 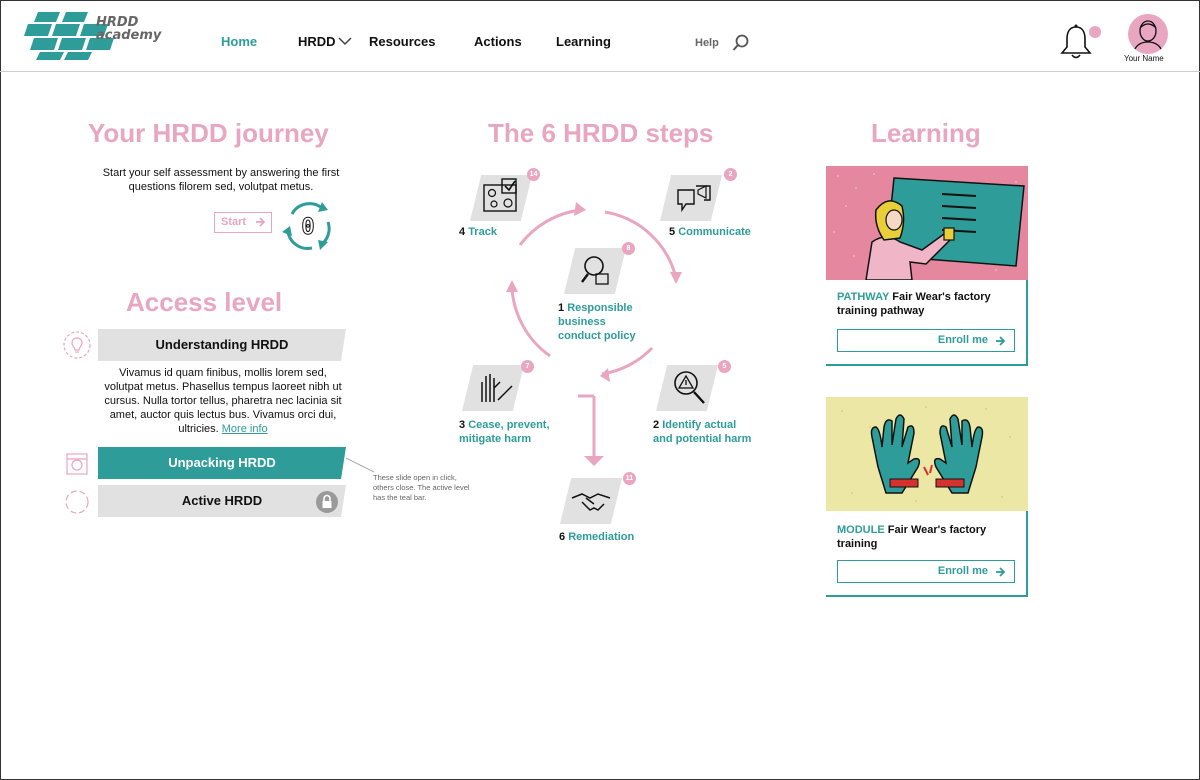 What do you see at coordinates (239, 41) in the screenshot?
I see `nav-home: Home` at bounding box center [239, 41].